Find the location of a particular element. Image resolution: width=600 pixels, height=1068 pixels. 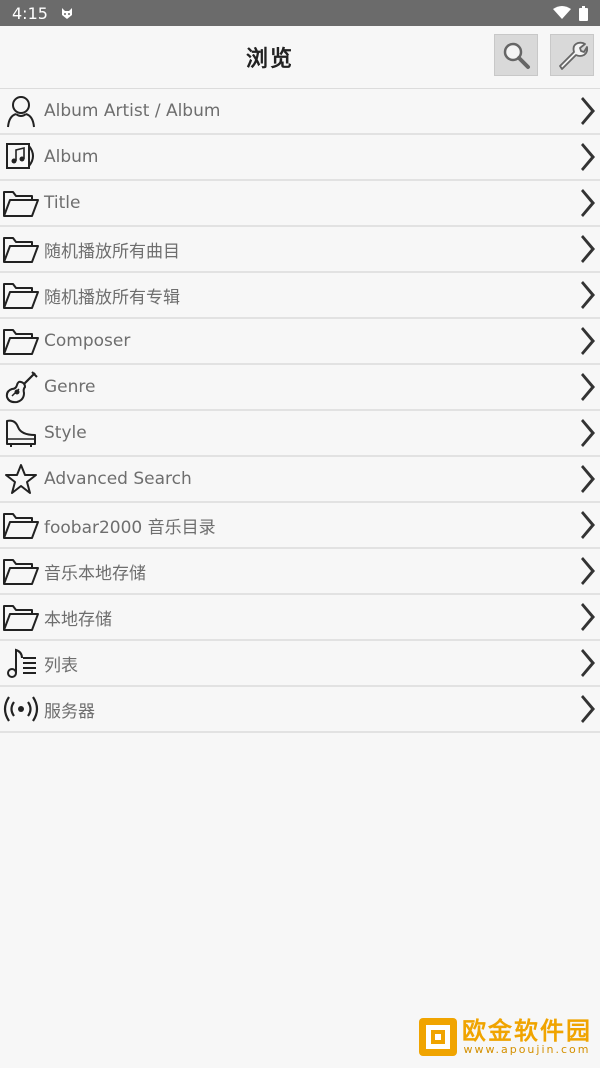

star-icon is located at coordinates (21, 479).